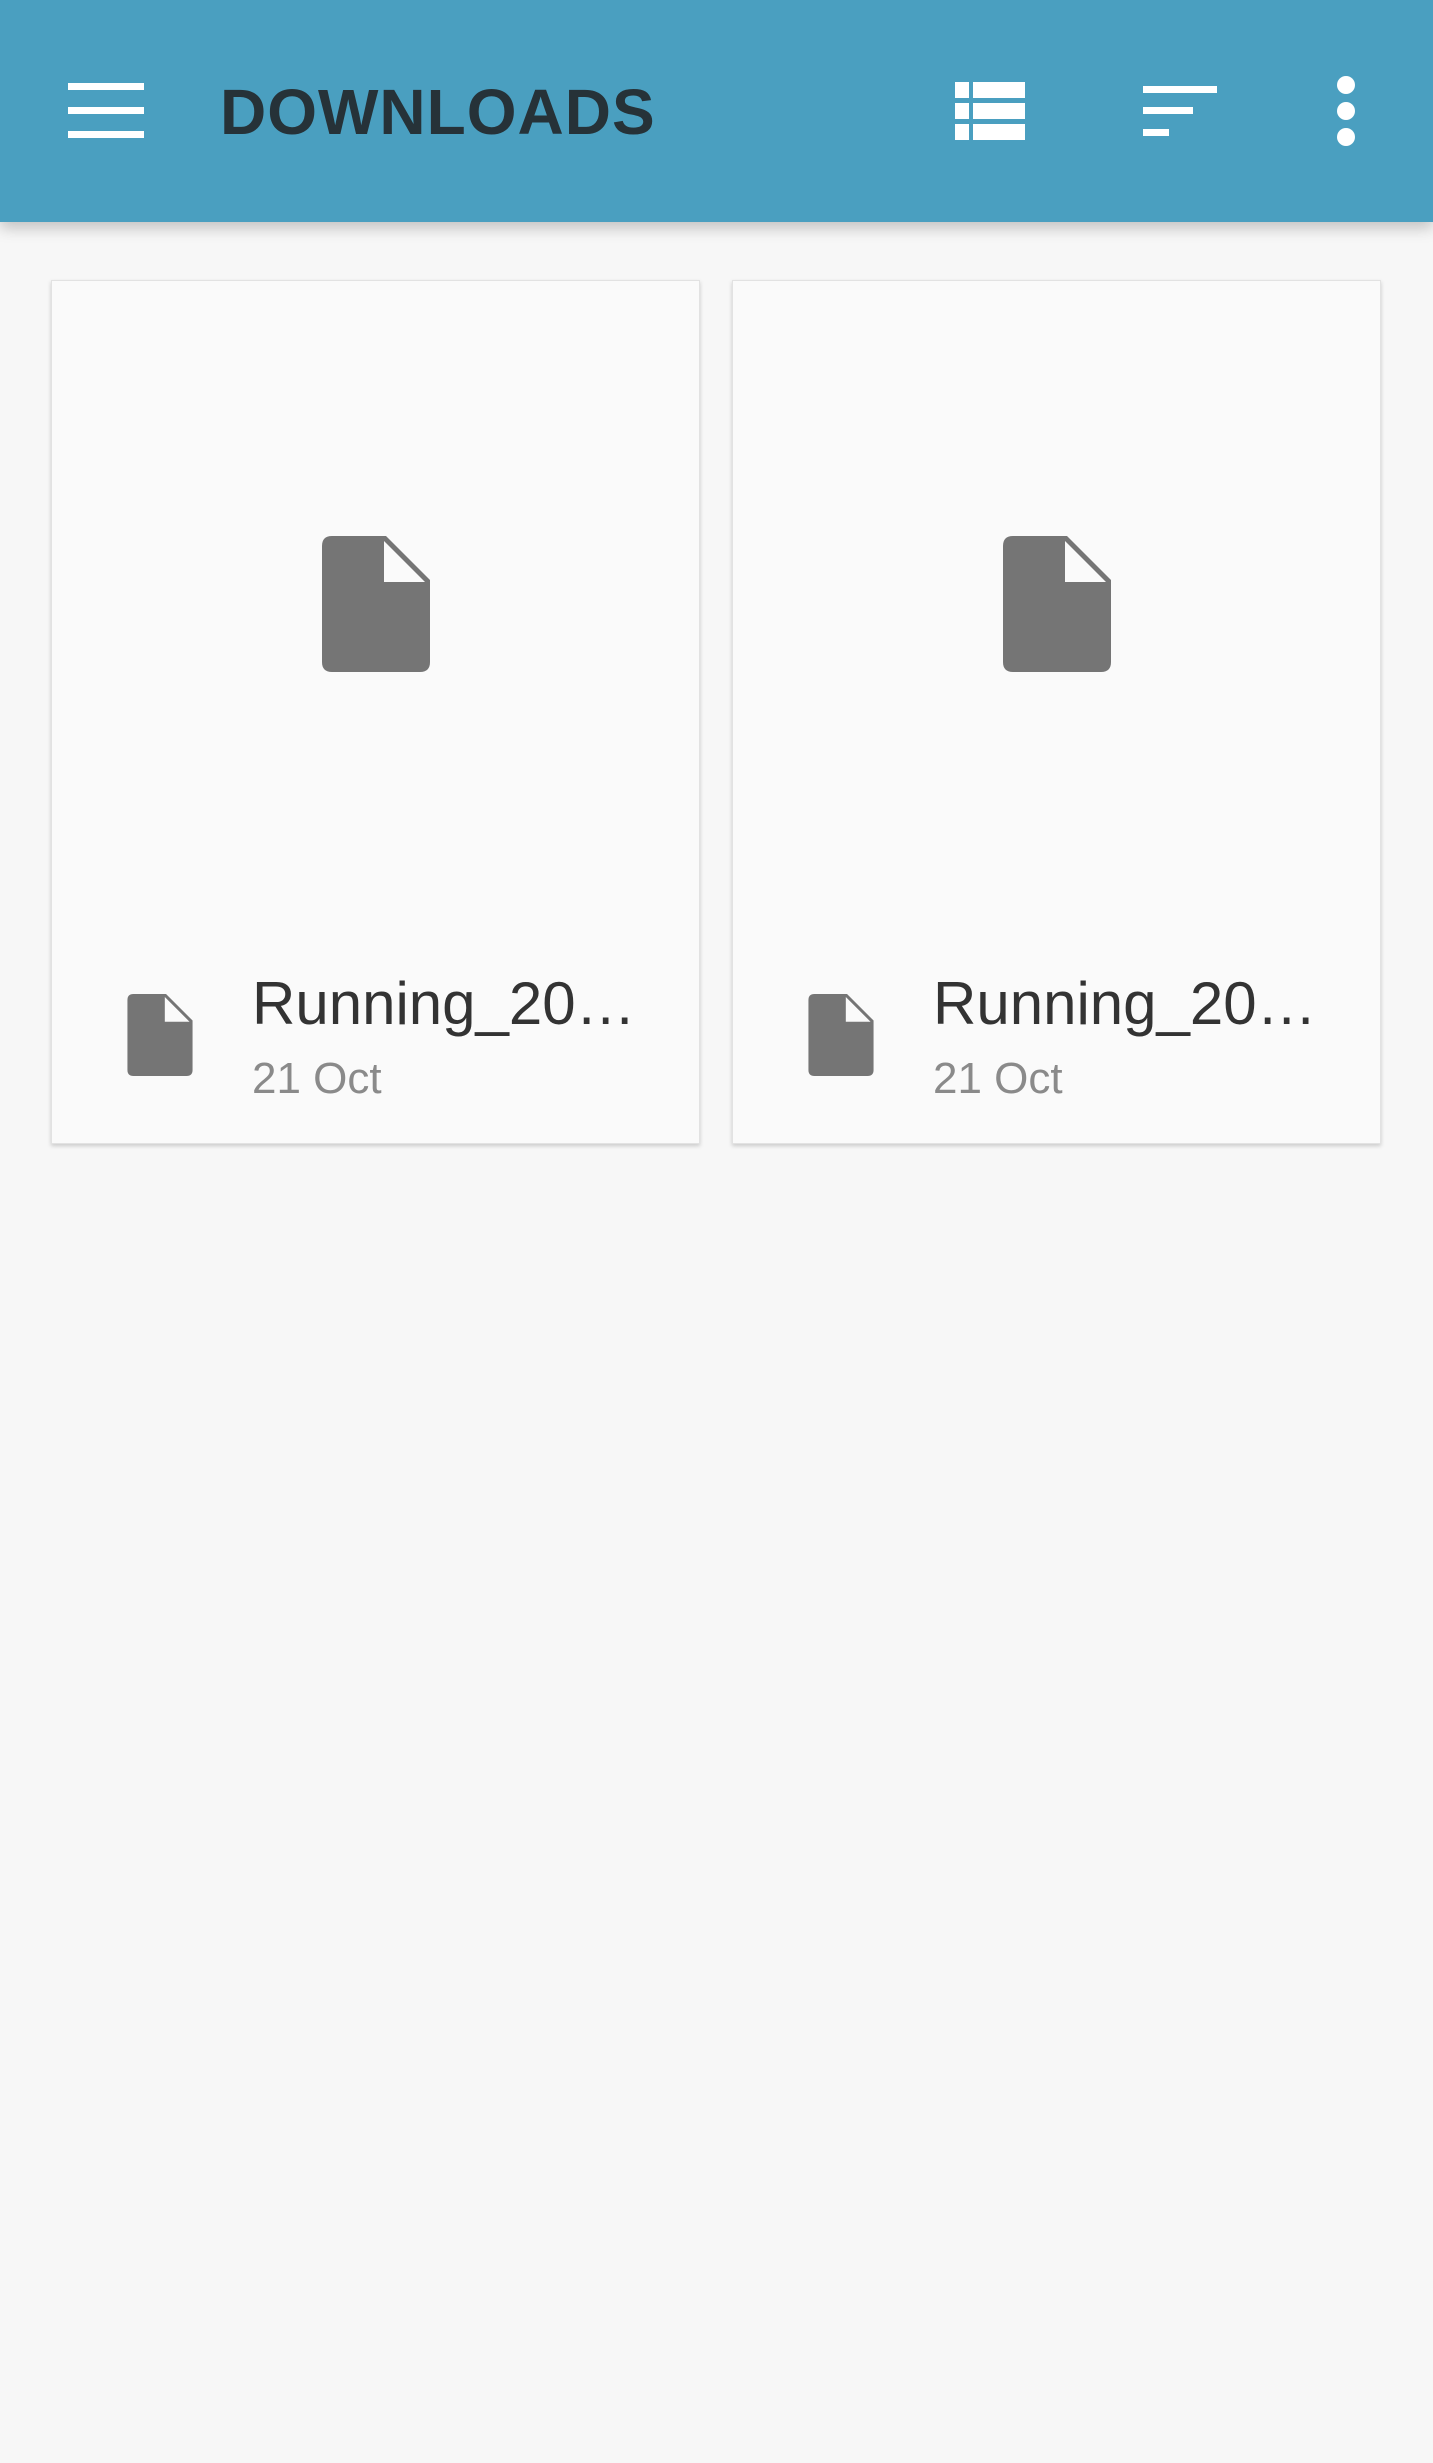 The height and width of the screenshot is (2463, 1433). I want to click on more-options-button, so click(1346, 111).